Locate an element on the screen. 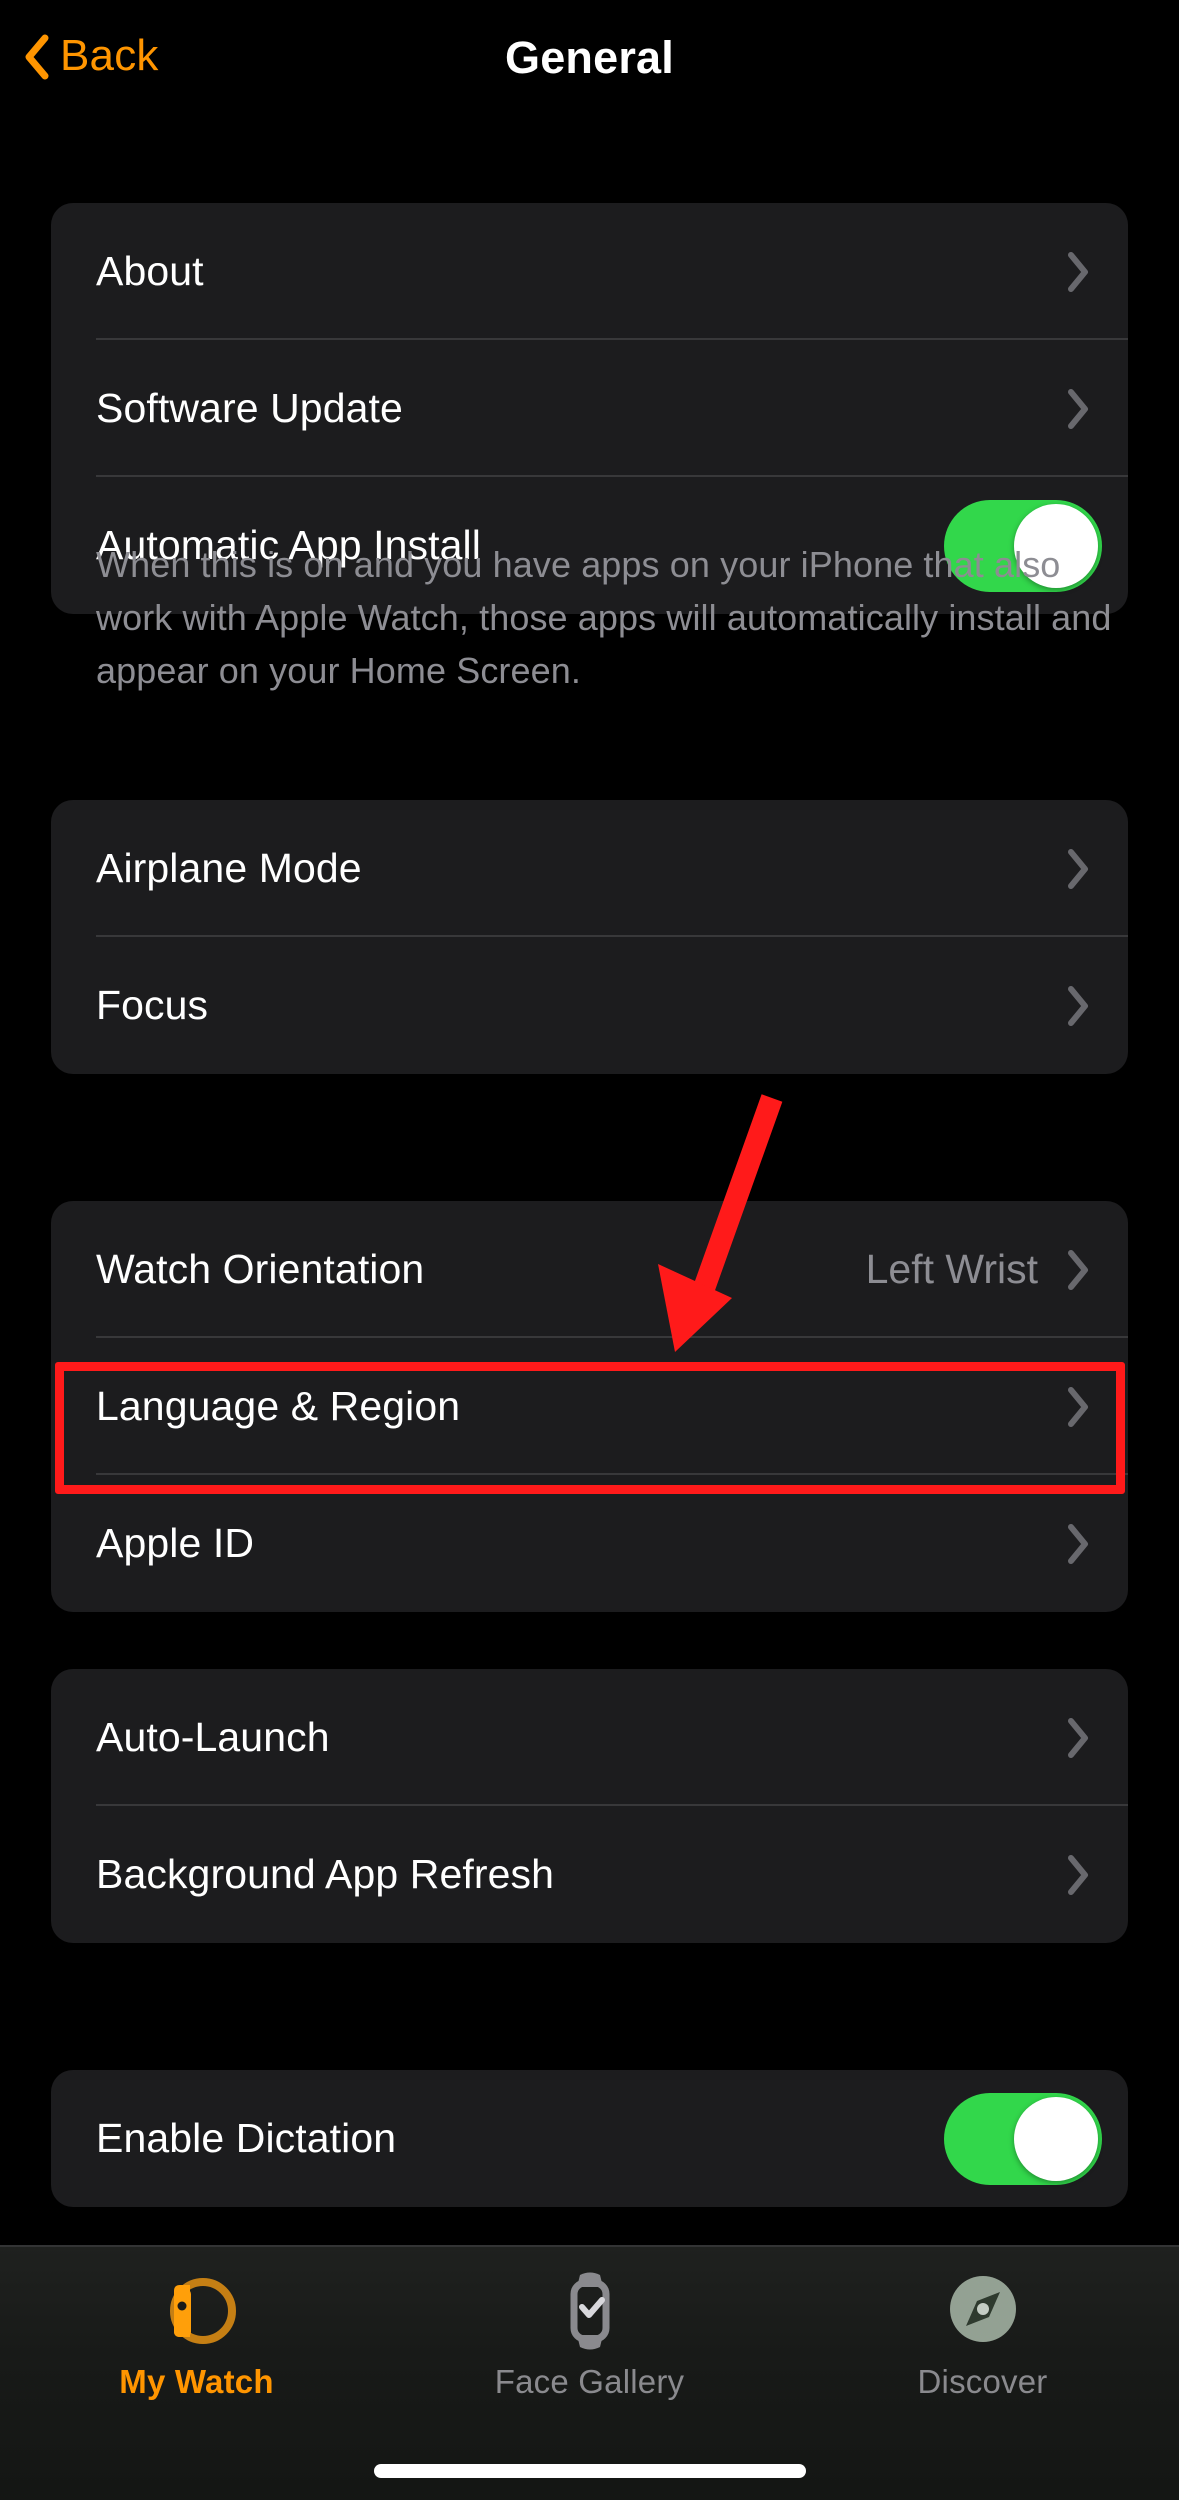 The width and height of the screenshot is (1179, 2500). row-about: About is located at coordinates (589, 271).